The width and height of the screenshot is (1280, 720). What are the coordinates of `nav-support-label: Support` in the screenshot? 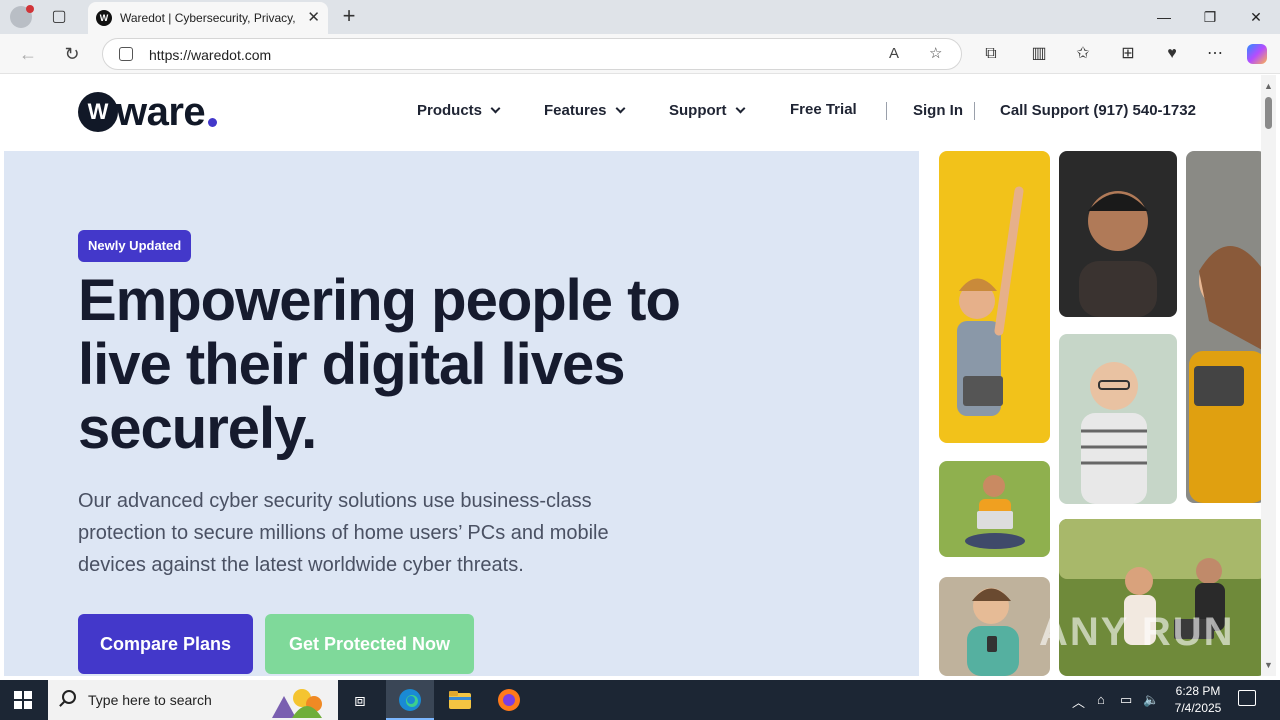 It's located at (698, 110).